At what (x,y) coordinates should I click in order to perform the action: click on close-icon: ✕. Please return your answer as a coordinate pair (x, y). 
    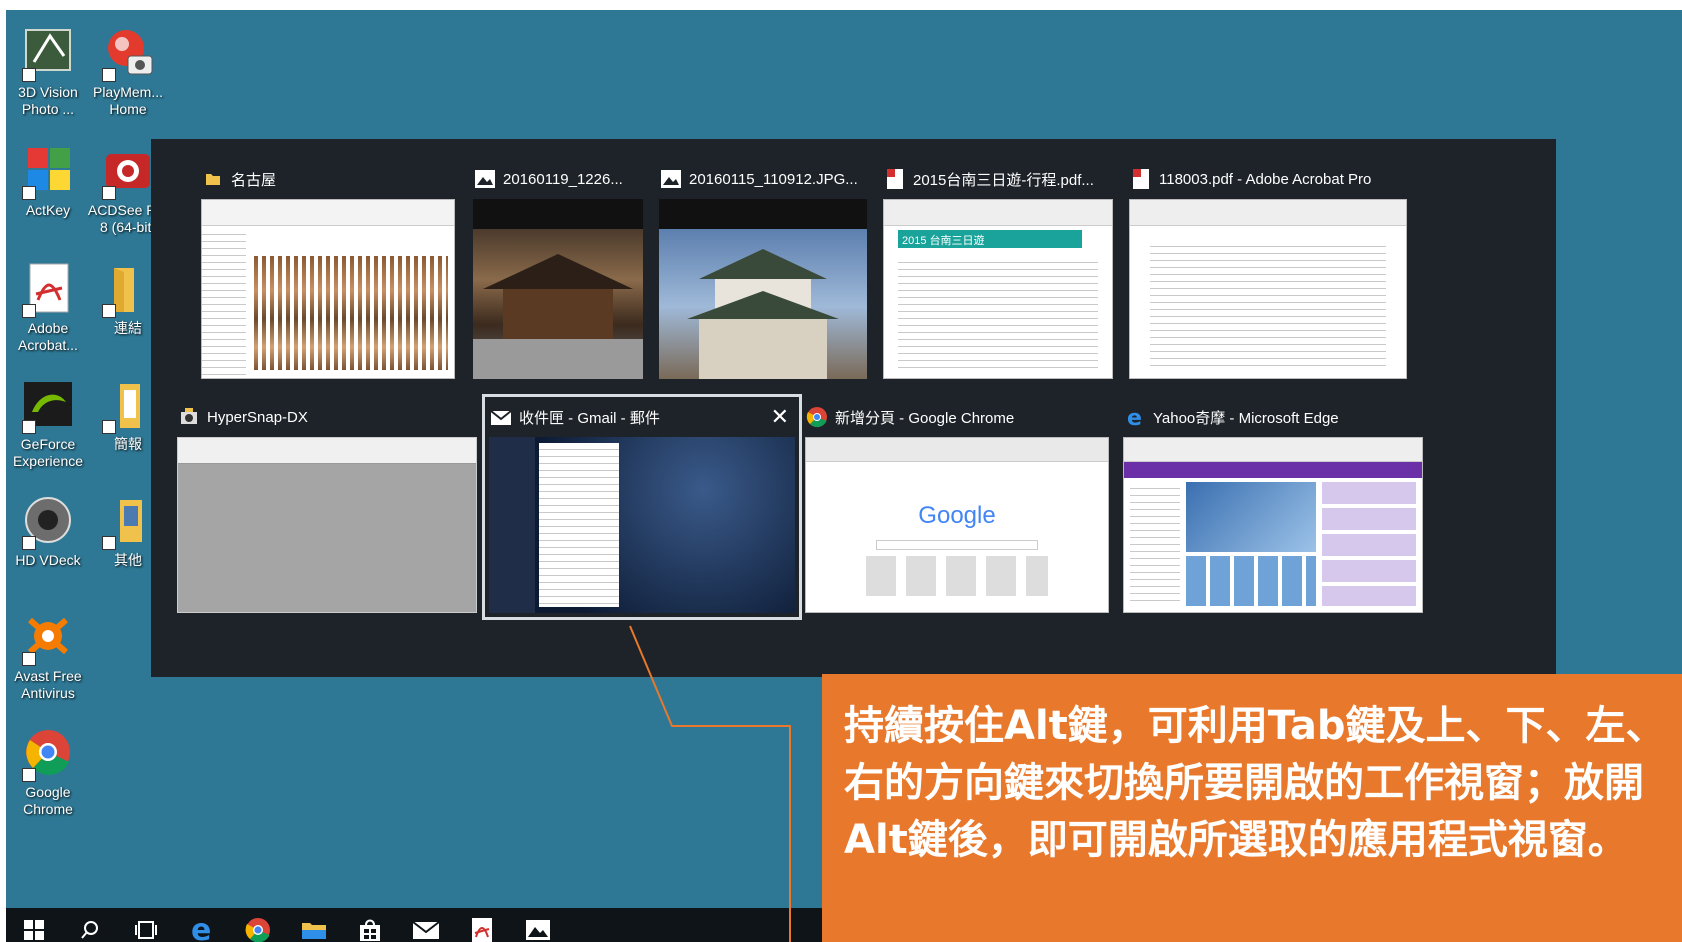
    Looking at the image, I should click on (780, 417).